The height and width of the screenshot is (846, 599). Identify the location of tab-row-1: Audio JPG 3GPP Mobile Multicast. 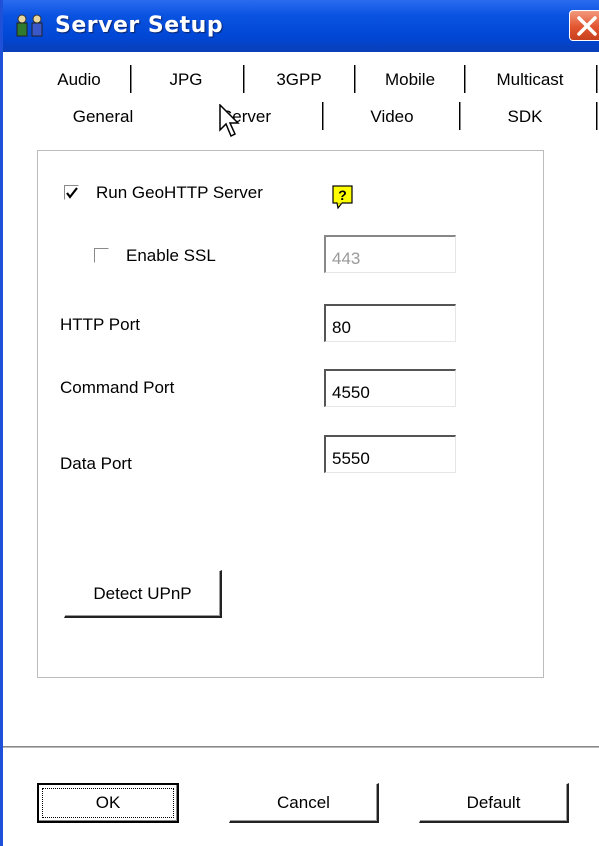
(301, 80).